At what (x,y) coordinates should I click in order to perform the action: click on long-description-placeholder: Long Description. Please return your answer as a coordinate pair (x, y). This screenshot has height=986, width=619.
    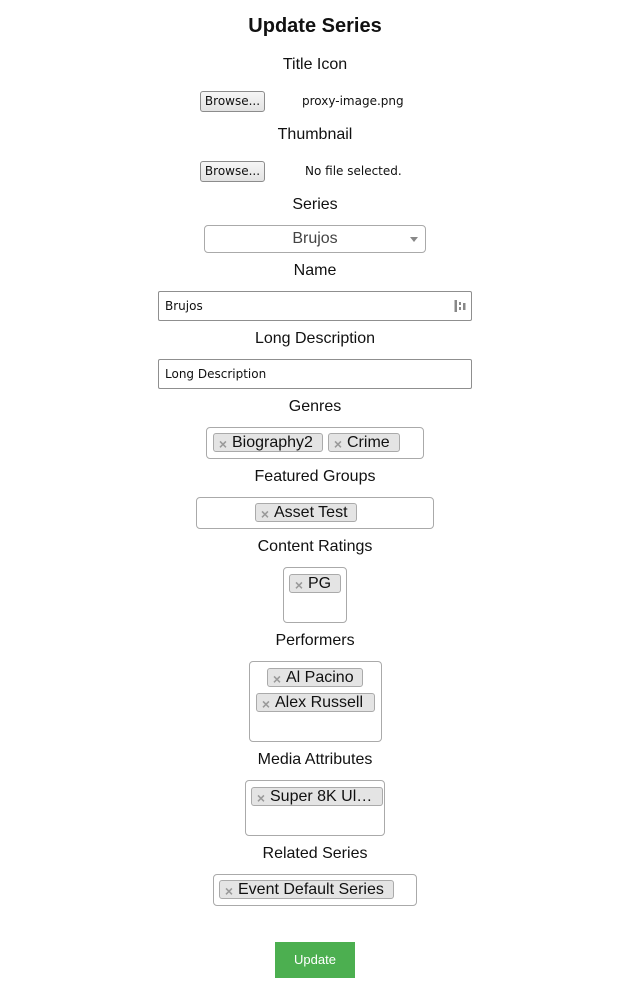
    Looking at the image, I should click on (216, 374).